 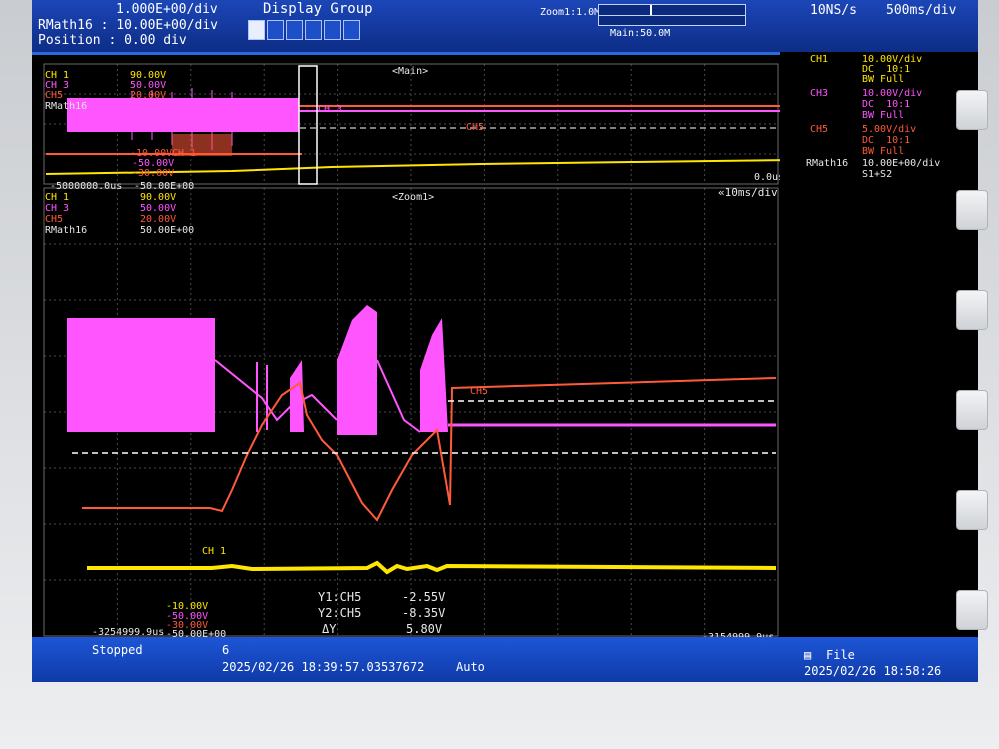 I want to click on main-ch3-trace-tag: CH 3, so click(x=330, y=109).